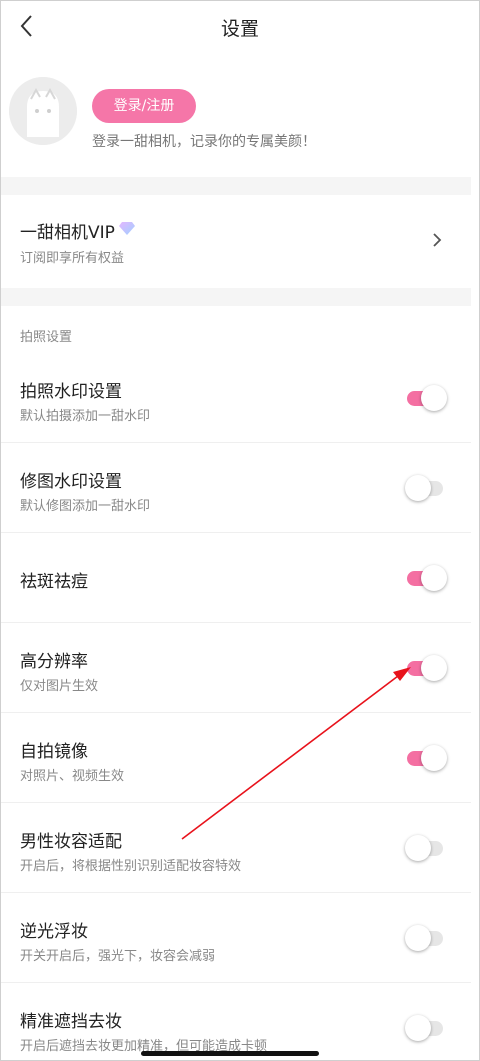  I want to click on vip-subtitle: 订阅即享所有权益, so click(72, 258).